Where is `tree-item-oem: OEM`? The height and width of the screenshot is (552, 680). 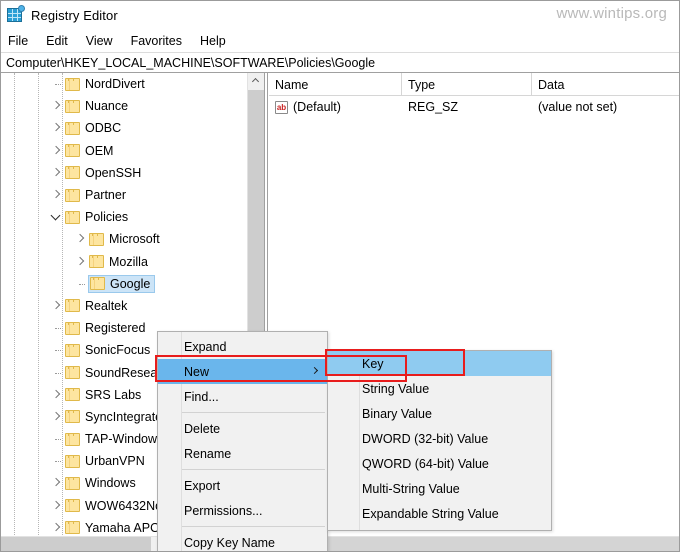
tree-item-oem: OEM is located at coordinates (124, 151).